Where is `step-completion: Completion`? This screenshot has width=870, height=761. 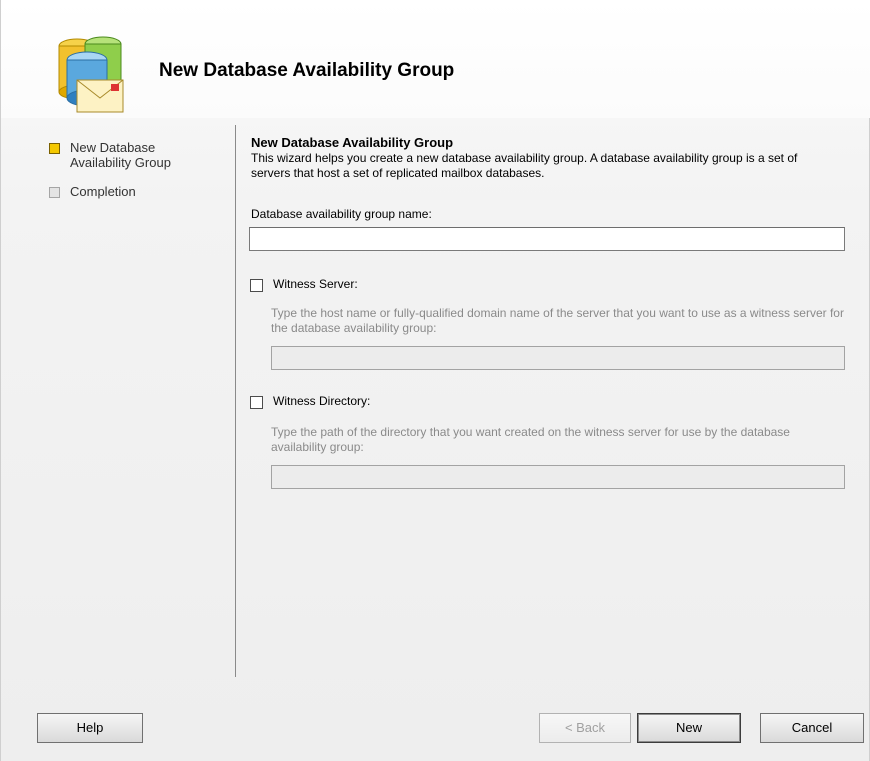
step-completion: Completion is located at coordinates (129, 191).